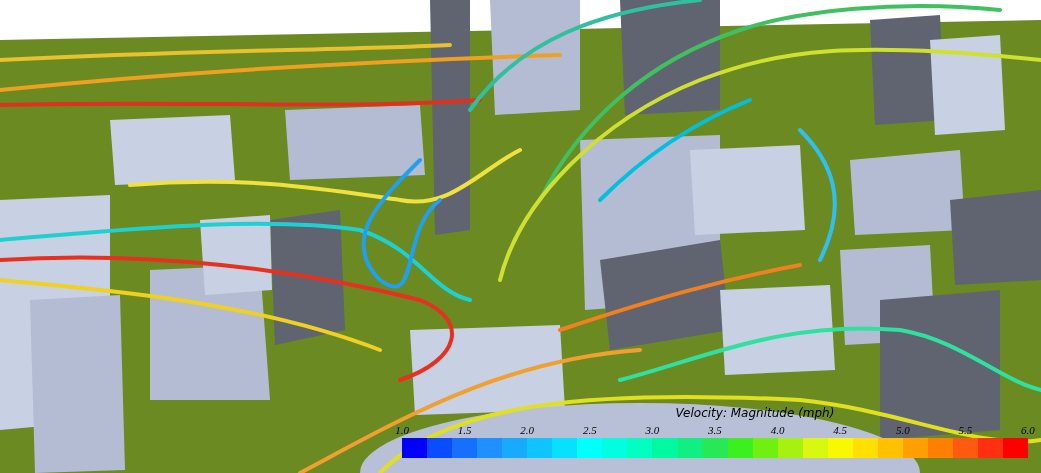 This screenshot has width=1041, height=473. What do you see at coordinates (715, 430) in the screenshot?
I see `legend-tick-label: 3.5` at bounding box center [715, 430].